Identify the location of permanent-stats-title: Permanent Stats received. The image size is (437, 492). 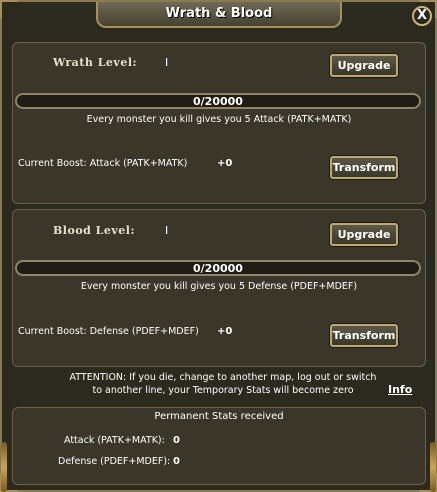
(219, 416).